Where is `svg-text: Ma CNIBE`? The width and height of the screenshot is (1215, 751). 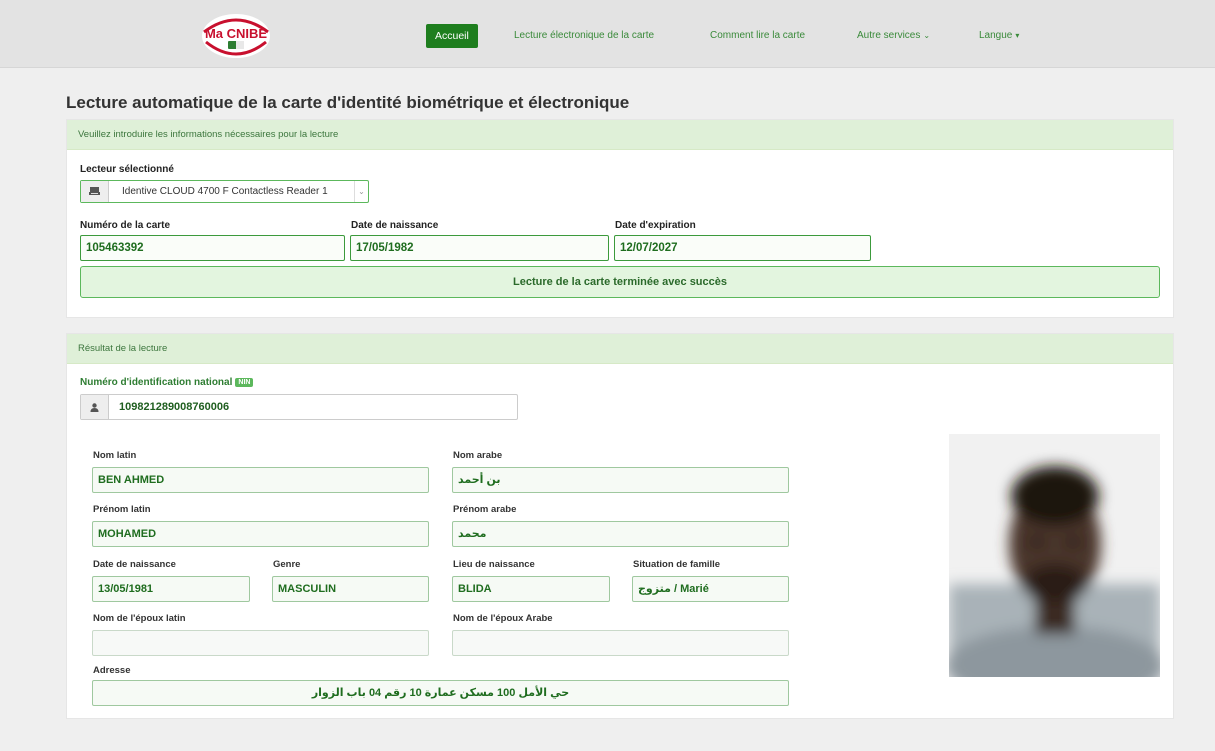 svg-text: Ma CNIBE is located at coordinates (236, 33).